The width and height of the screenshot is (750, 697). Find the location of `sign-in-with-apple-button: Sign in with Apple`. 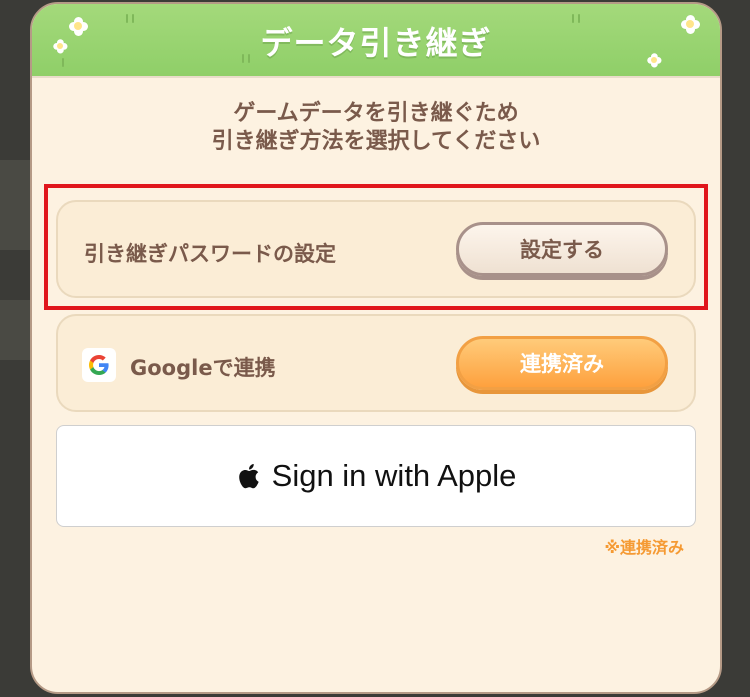

sign-in-with-apple-button: Sign in with Apple is located at coordinates (376, 476).